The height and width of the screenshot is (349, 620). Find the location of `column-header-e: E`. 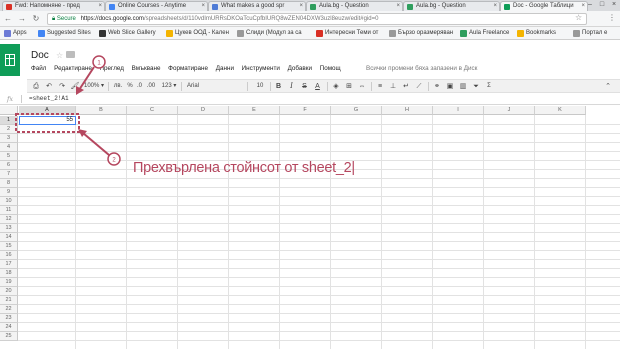

column-header-e: E is located at coordinates (254, 110).